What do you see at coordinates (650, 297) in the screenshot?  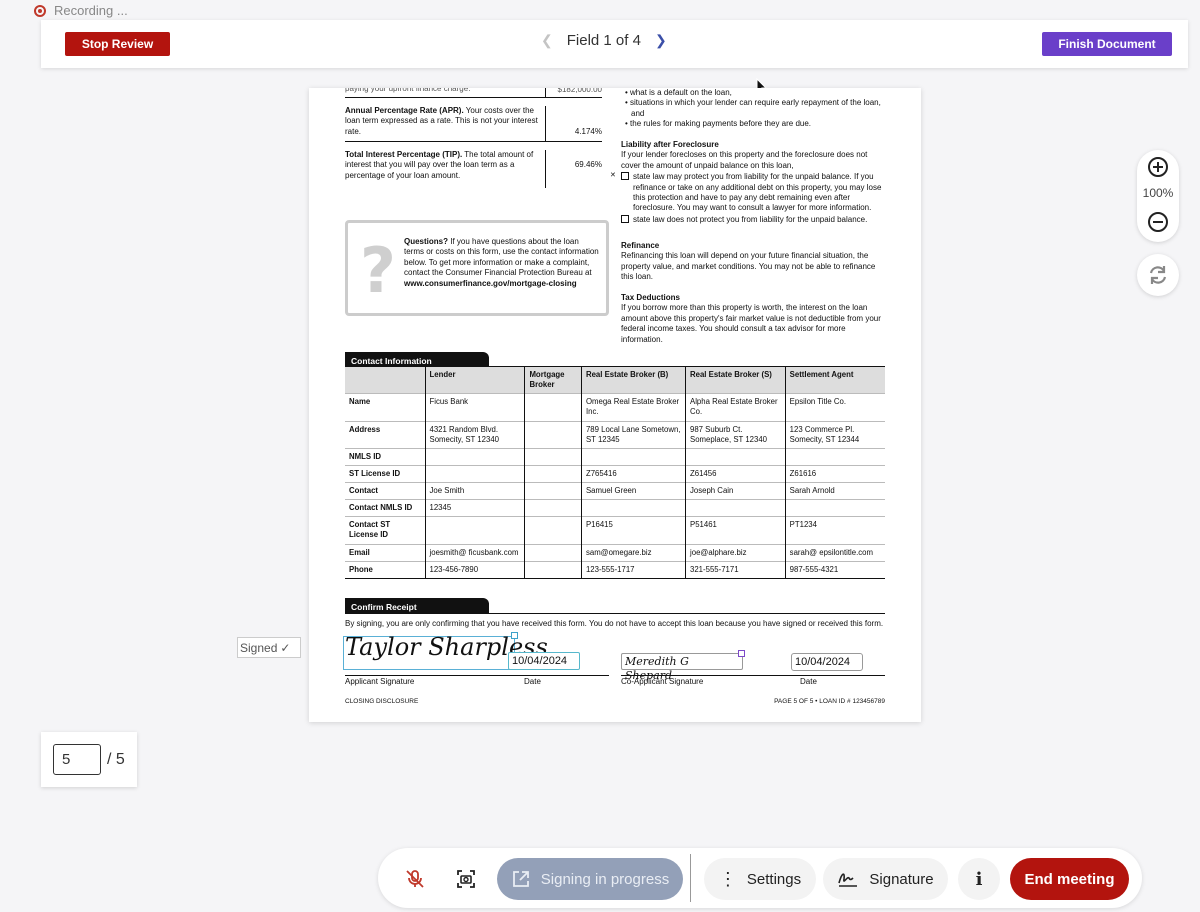 I see `tax-title: Tax Deductions` at bounding box center [650, 297].